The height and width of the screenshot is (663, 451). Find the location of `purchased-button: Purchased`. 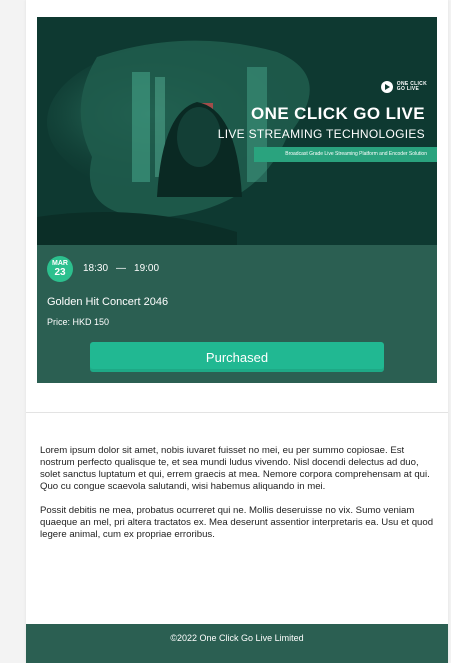

purchased-button: Purchased is located at coordinates (237, 357).